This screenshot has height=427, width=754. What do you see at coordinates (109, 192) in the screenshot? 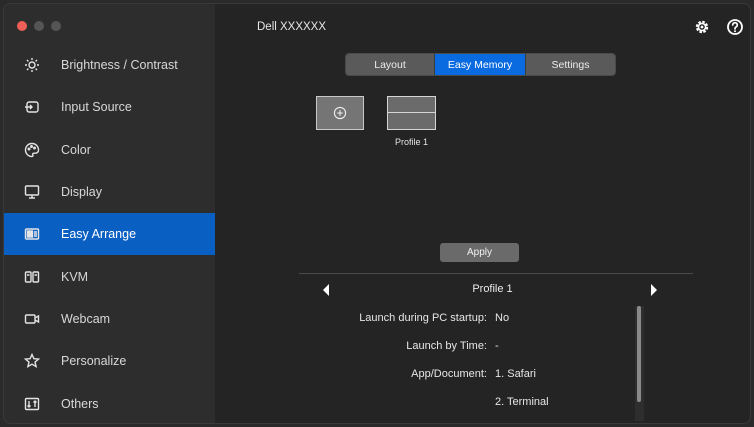
I see `sidebar-item-display: Display` at bounding box center [109, 192].